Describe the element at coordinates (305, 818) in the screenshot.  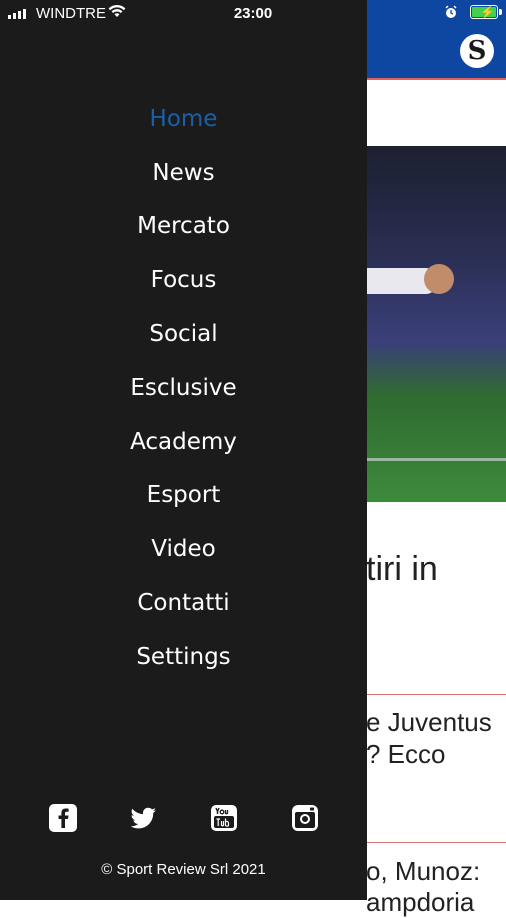
I see `instagram-icon` at that location.